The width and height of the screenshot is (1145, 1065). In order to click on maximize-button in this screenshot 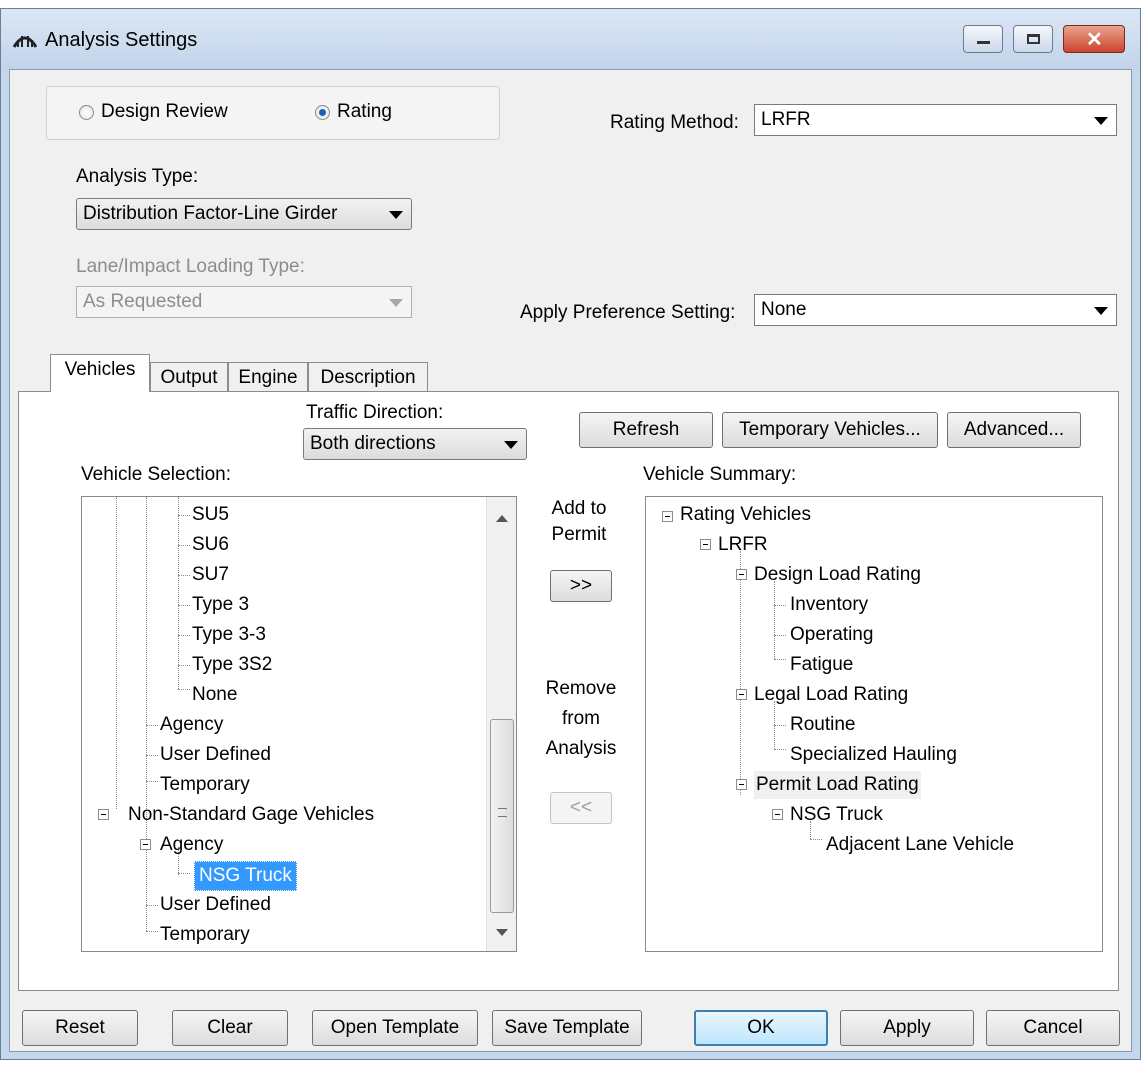, I will do `click(1033, 39)`.